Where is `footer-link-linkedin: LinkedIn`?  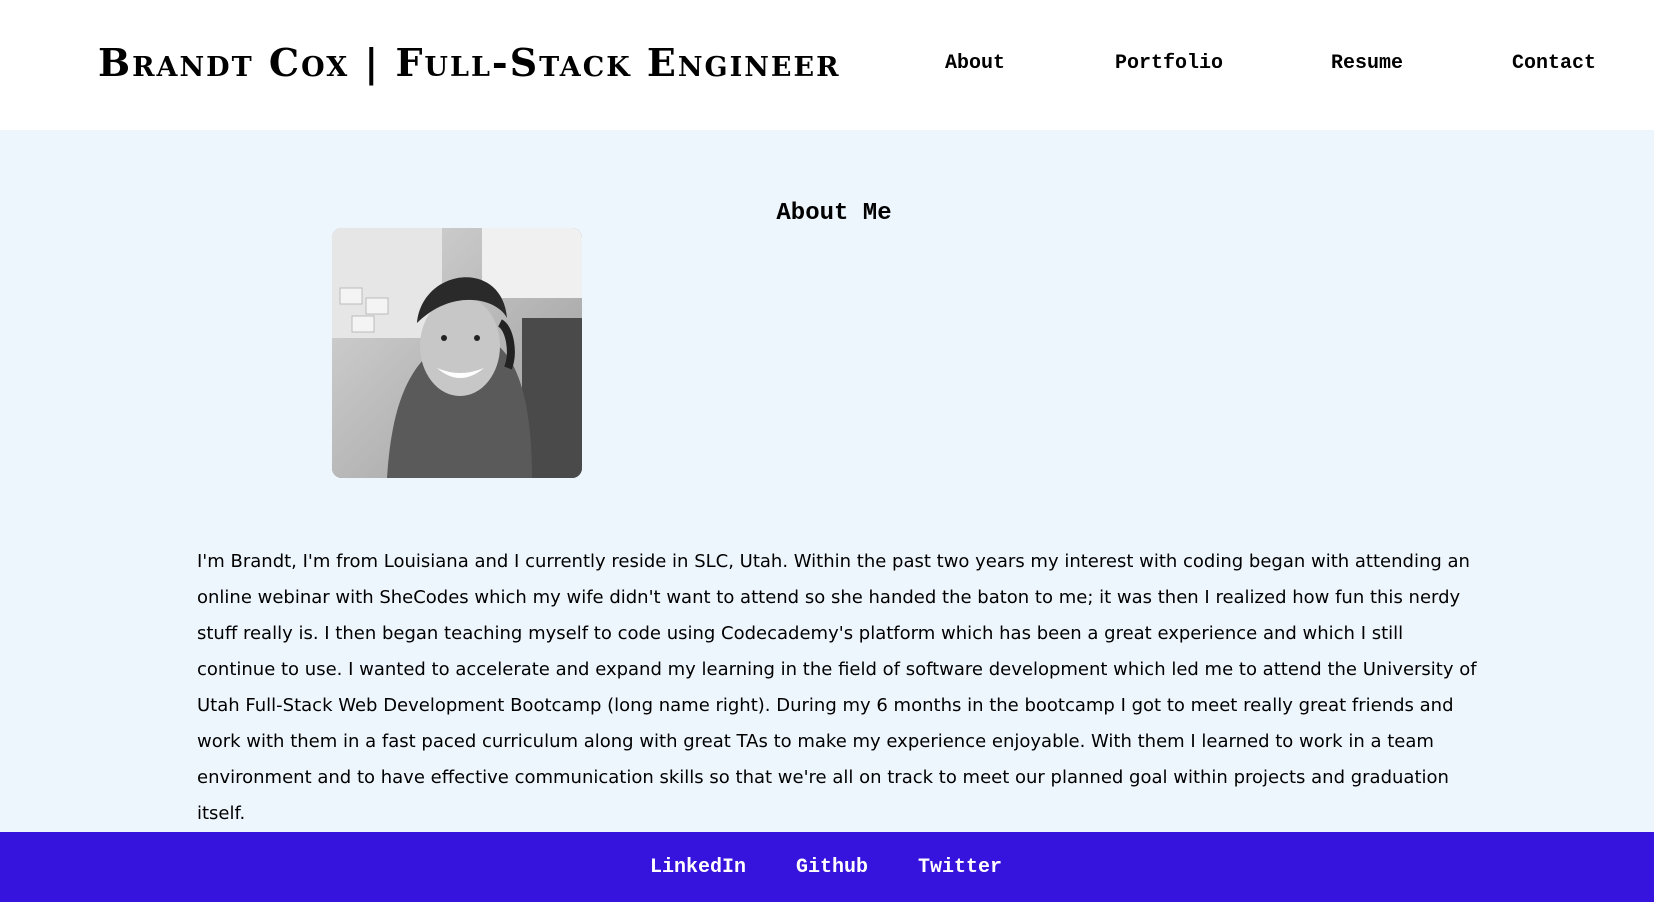 footer-link-linkedin: LinkedIn is located at coordinates (698, 867).